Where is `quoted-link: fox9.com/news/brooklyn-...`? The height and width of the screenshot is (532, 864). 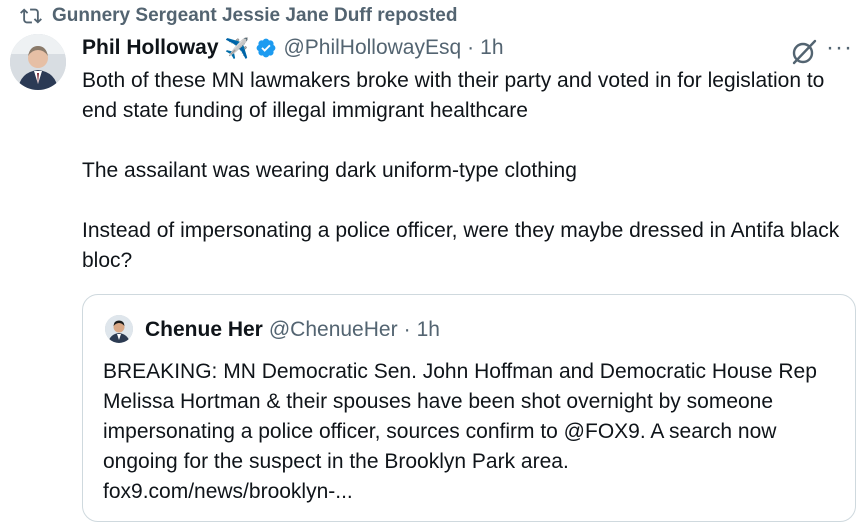 quoted-link: fox9.com/news/brooklyn-... is located at coordinates (473, 492).